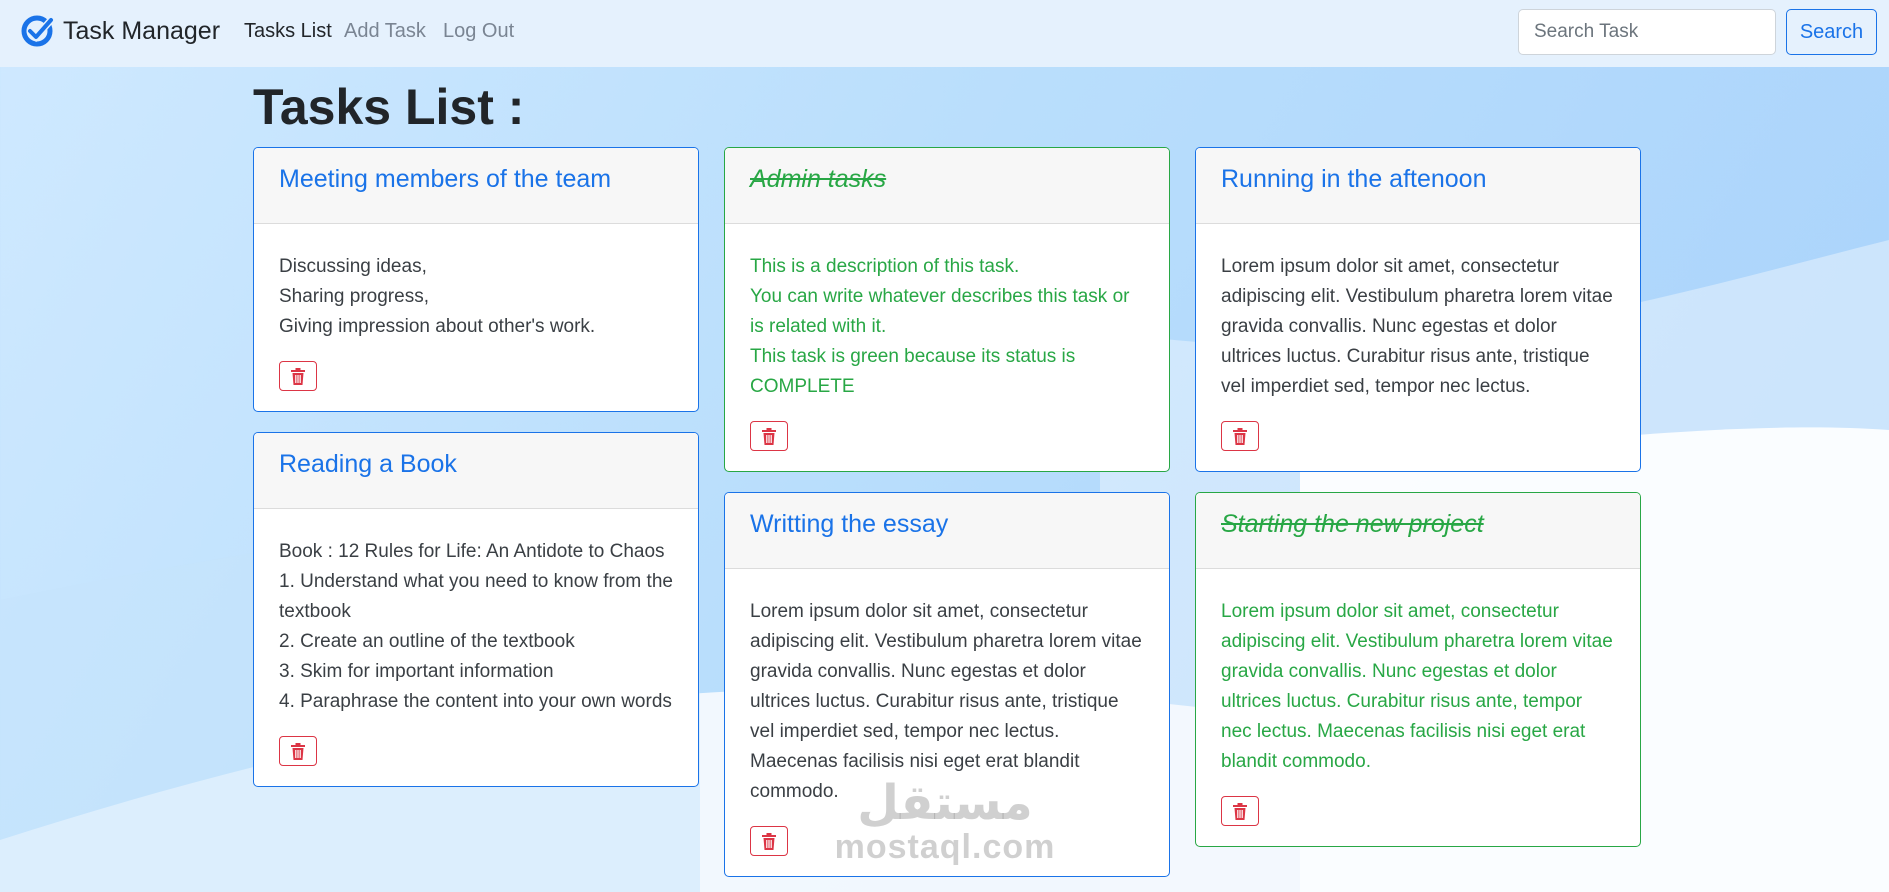 This screenshot has width=1889, height=892. Describe the element at coordinates (385, 31) in the screenshot. I see `nav-link-add-task: Add Task` at that location.